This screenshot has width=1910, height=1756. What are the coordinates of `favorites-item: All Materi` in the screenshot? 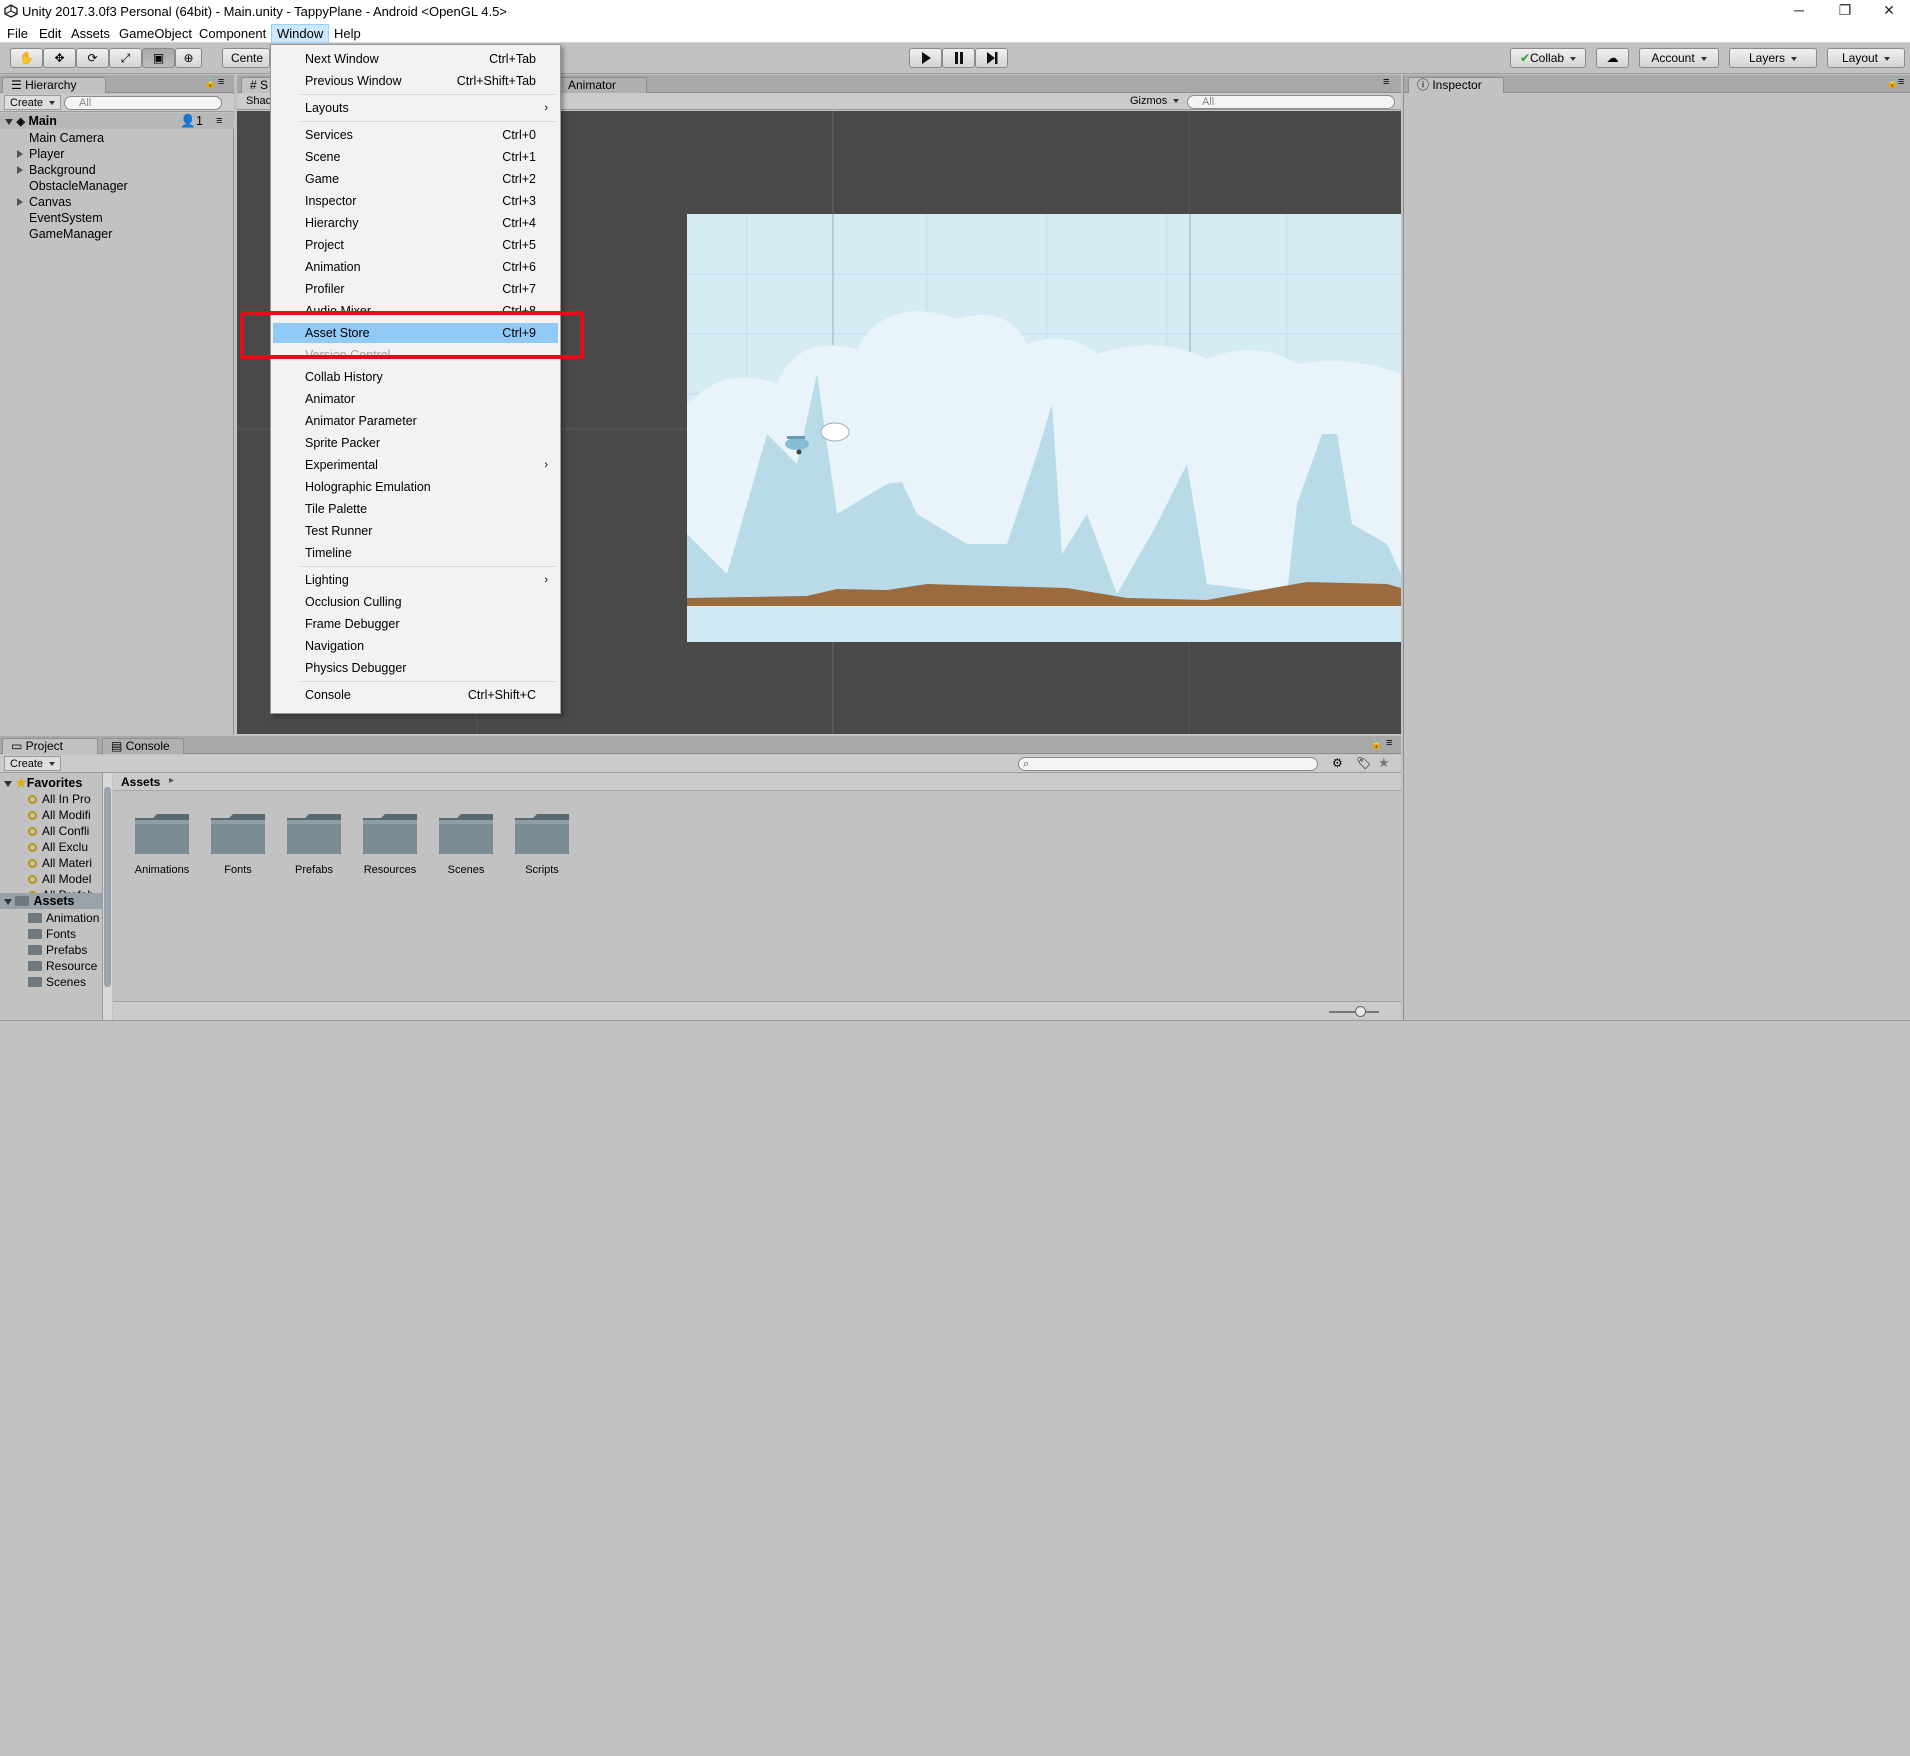 It's located at (60, 863).